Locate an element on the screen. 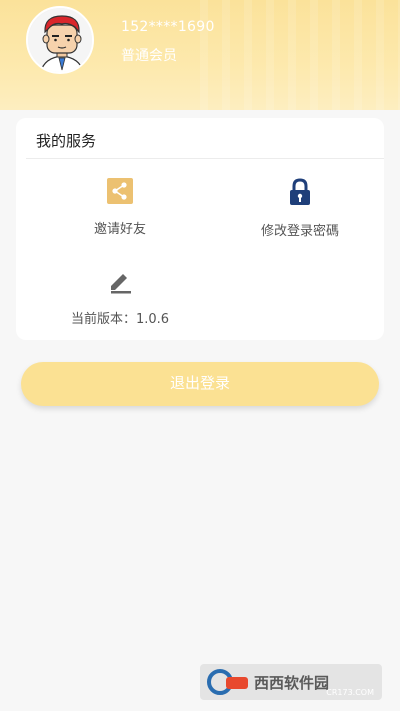 This screenshot has height=711, width=400. app-version-item: 当前版本：1.0.6 is located at coordinates (120, 297).